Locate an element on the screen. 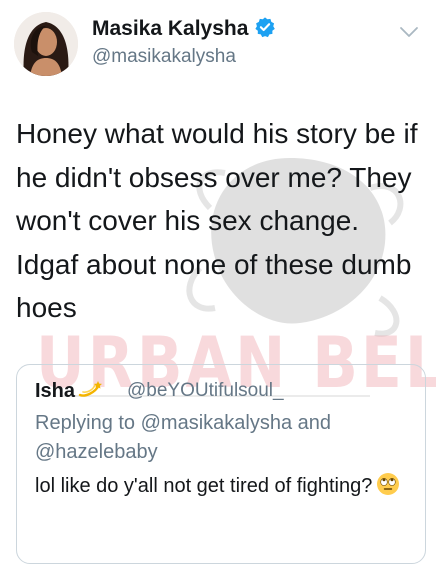 Image resolution: width=436 pixels, height=564 pixels. verified-badge-icon is located at coordinates (265, 30).